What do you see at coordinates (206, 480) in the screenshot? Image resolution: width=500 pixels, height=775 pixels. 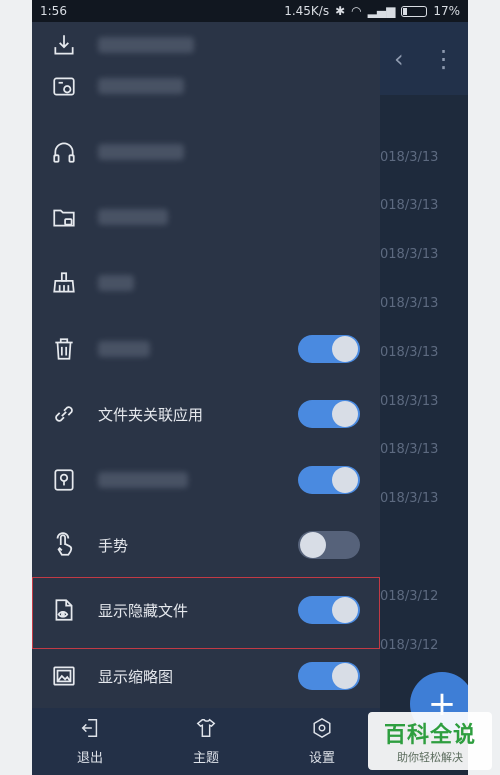 I see `menu-item-safe-box` at bounding box center [206, 480].